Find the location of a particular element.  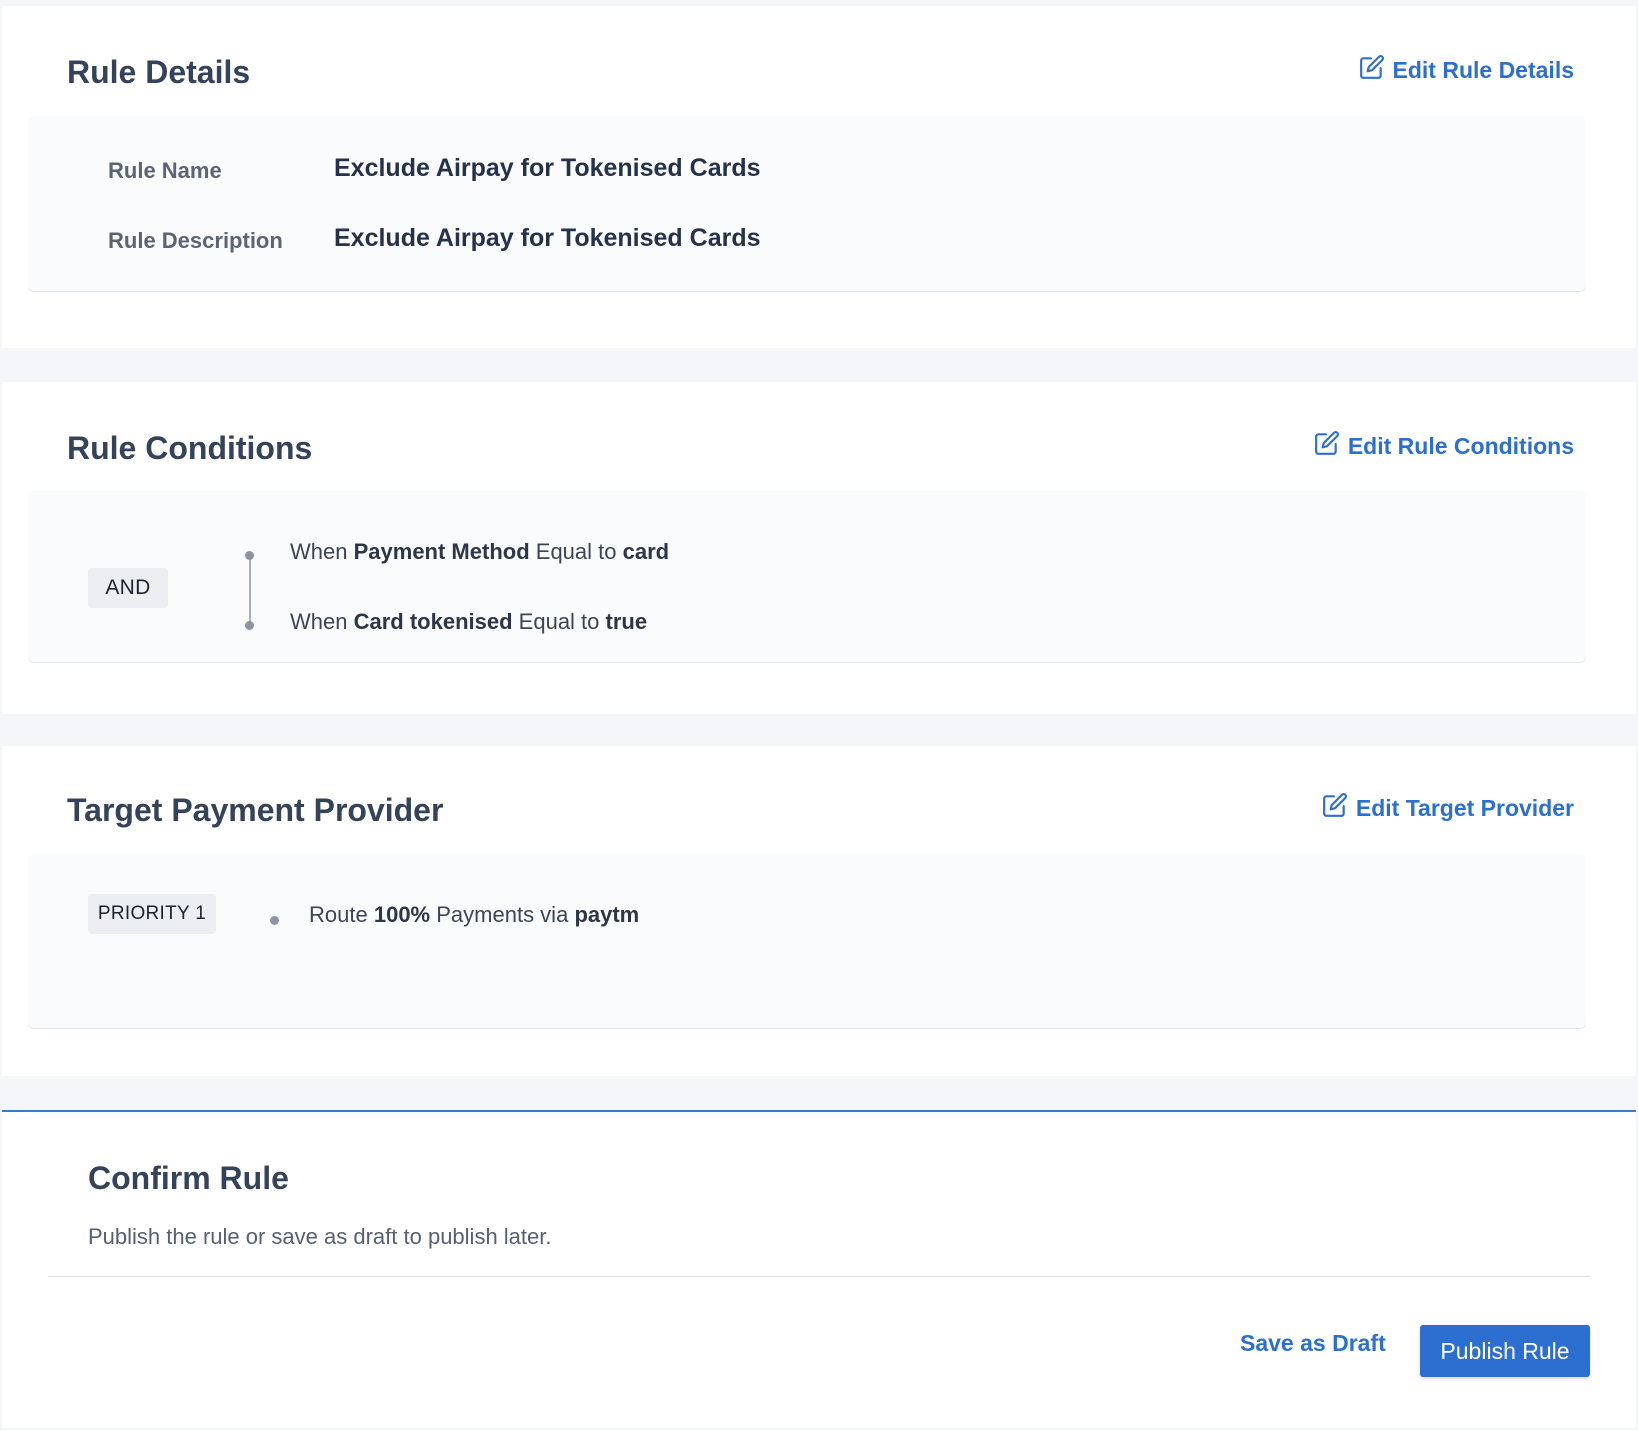

rule-details-title: Rule Details is located at coordinates (159, 72).